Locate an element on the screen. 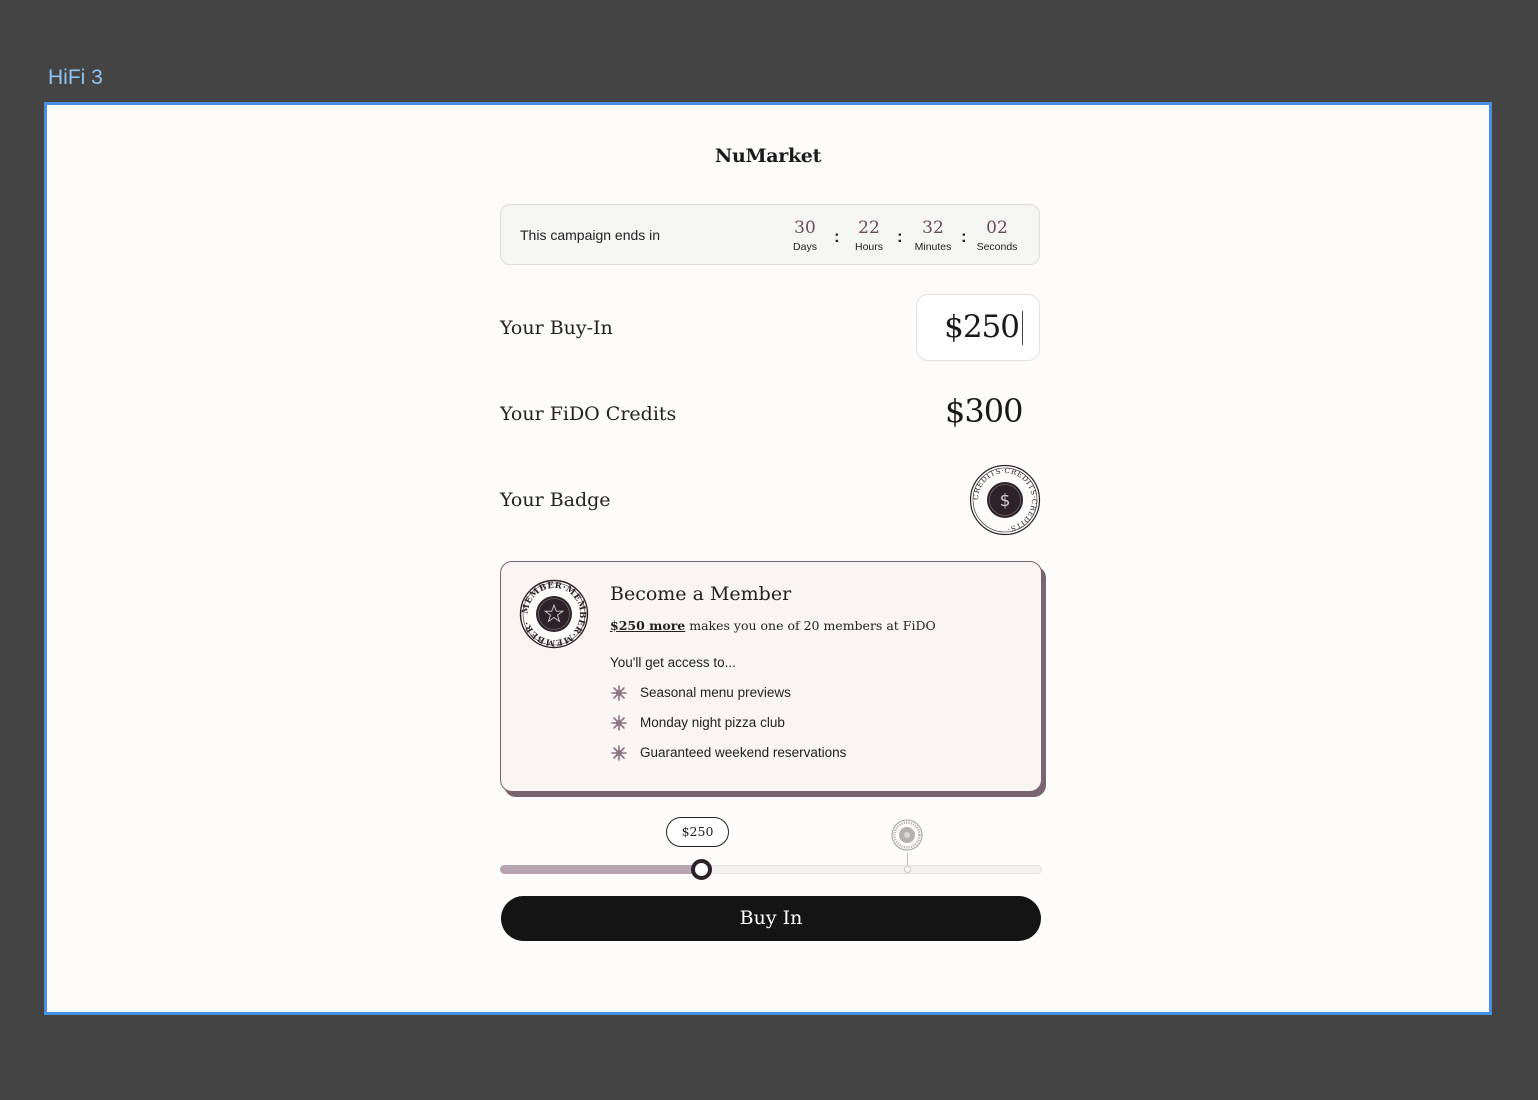 The image size is (1538, 1100). credits-badge-icon: CREDITS·CREDITS·CREDITS· $ is located at coordinates (1005, 500).